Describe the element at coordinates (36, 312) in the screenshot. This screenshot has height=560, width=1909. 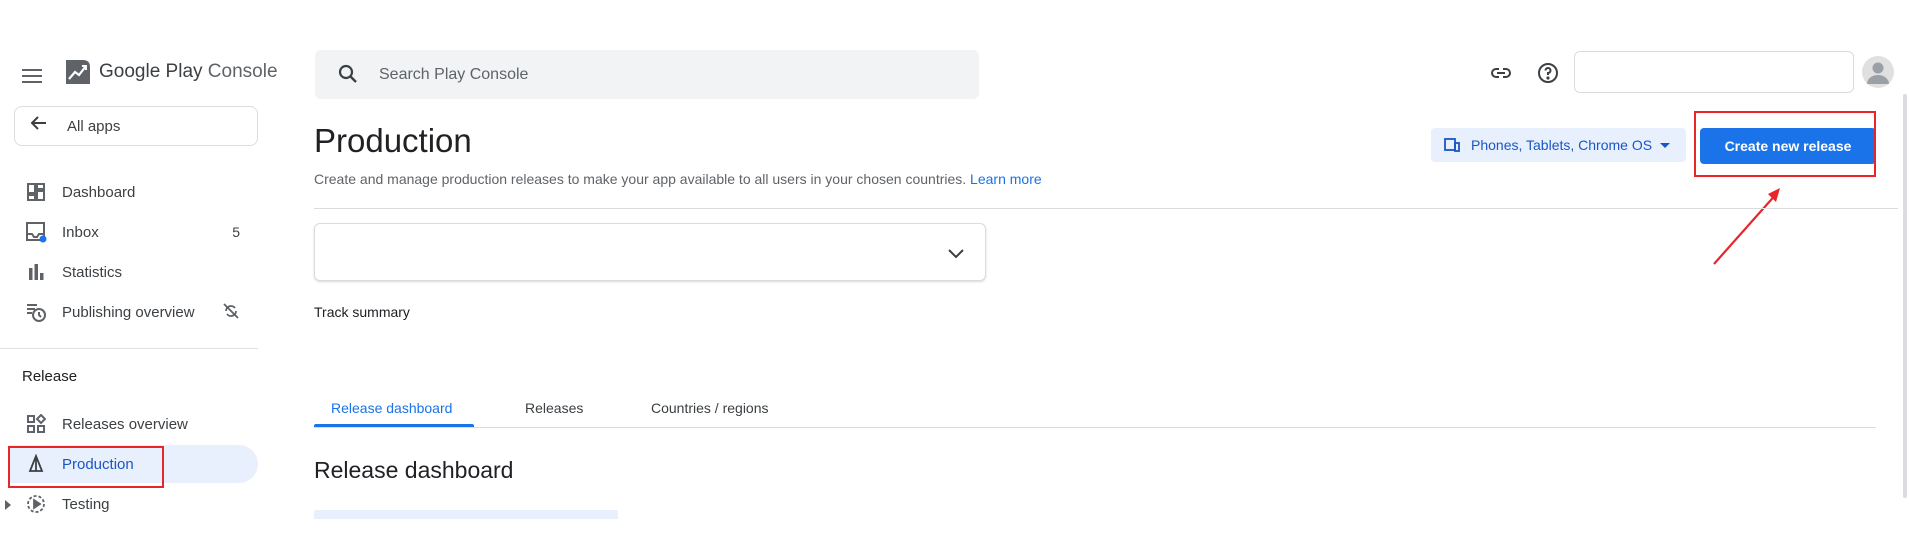
I see `publishing-icon` at that location.